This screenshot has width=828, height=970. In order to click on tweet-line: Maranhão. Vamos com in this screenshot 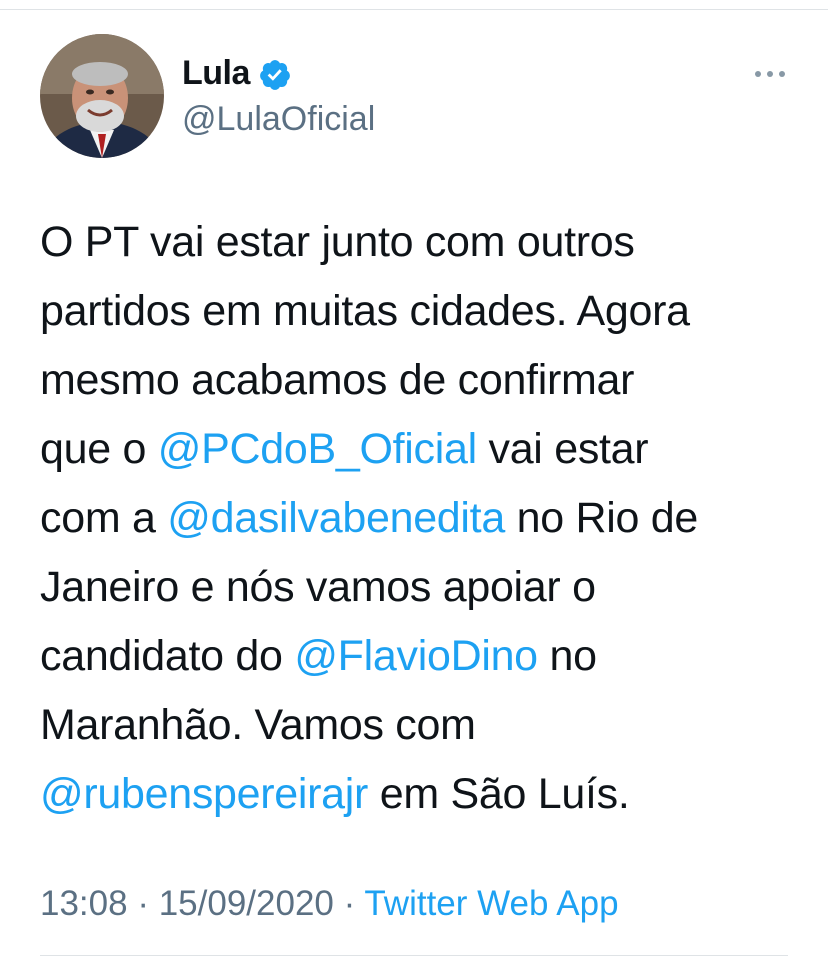, I will do `click(420, 725)`.